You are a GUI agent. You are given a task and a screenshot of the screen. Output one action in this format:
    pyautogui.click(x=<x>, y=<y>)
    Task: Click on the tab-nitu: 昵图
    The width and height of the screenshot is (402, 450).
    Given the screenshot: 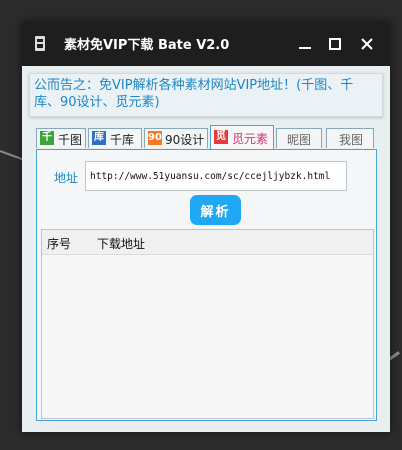 What is the action you would take?
    pyautogui.click(x=299, y=138)
    